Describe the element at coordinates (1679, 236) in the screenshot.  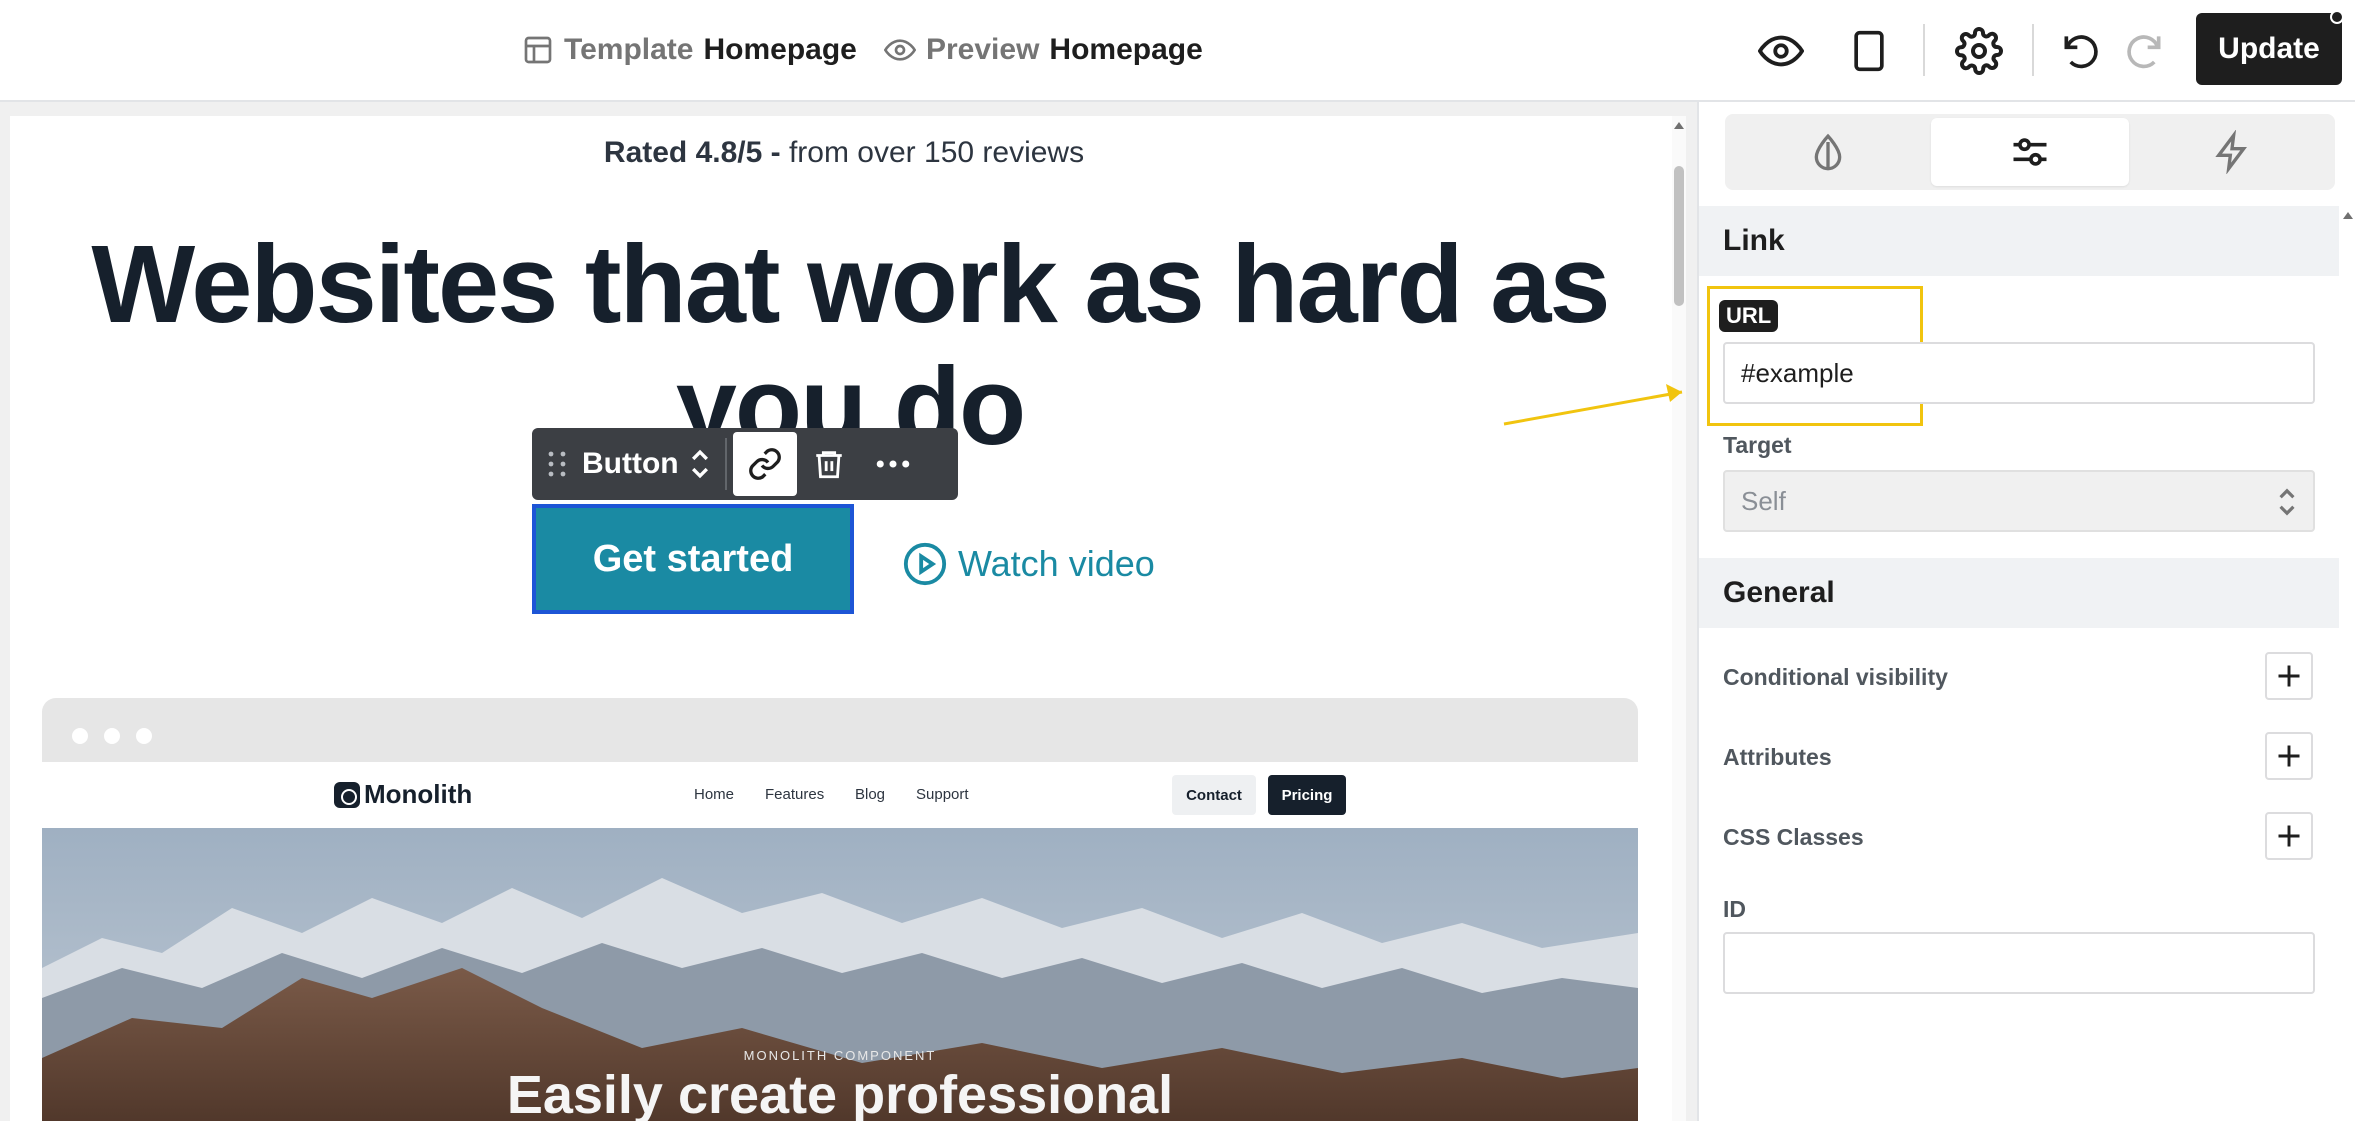
I see `canvas-scroll-thumb` at that location.